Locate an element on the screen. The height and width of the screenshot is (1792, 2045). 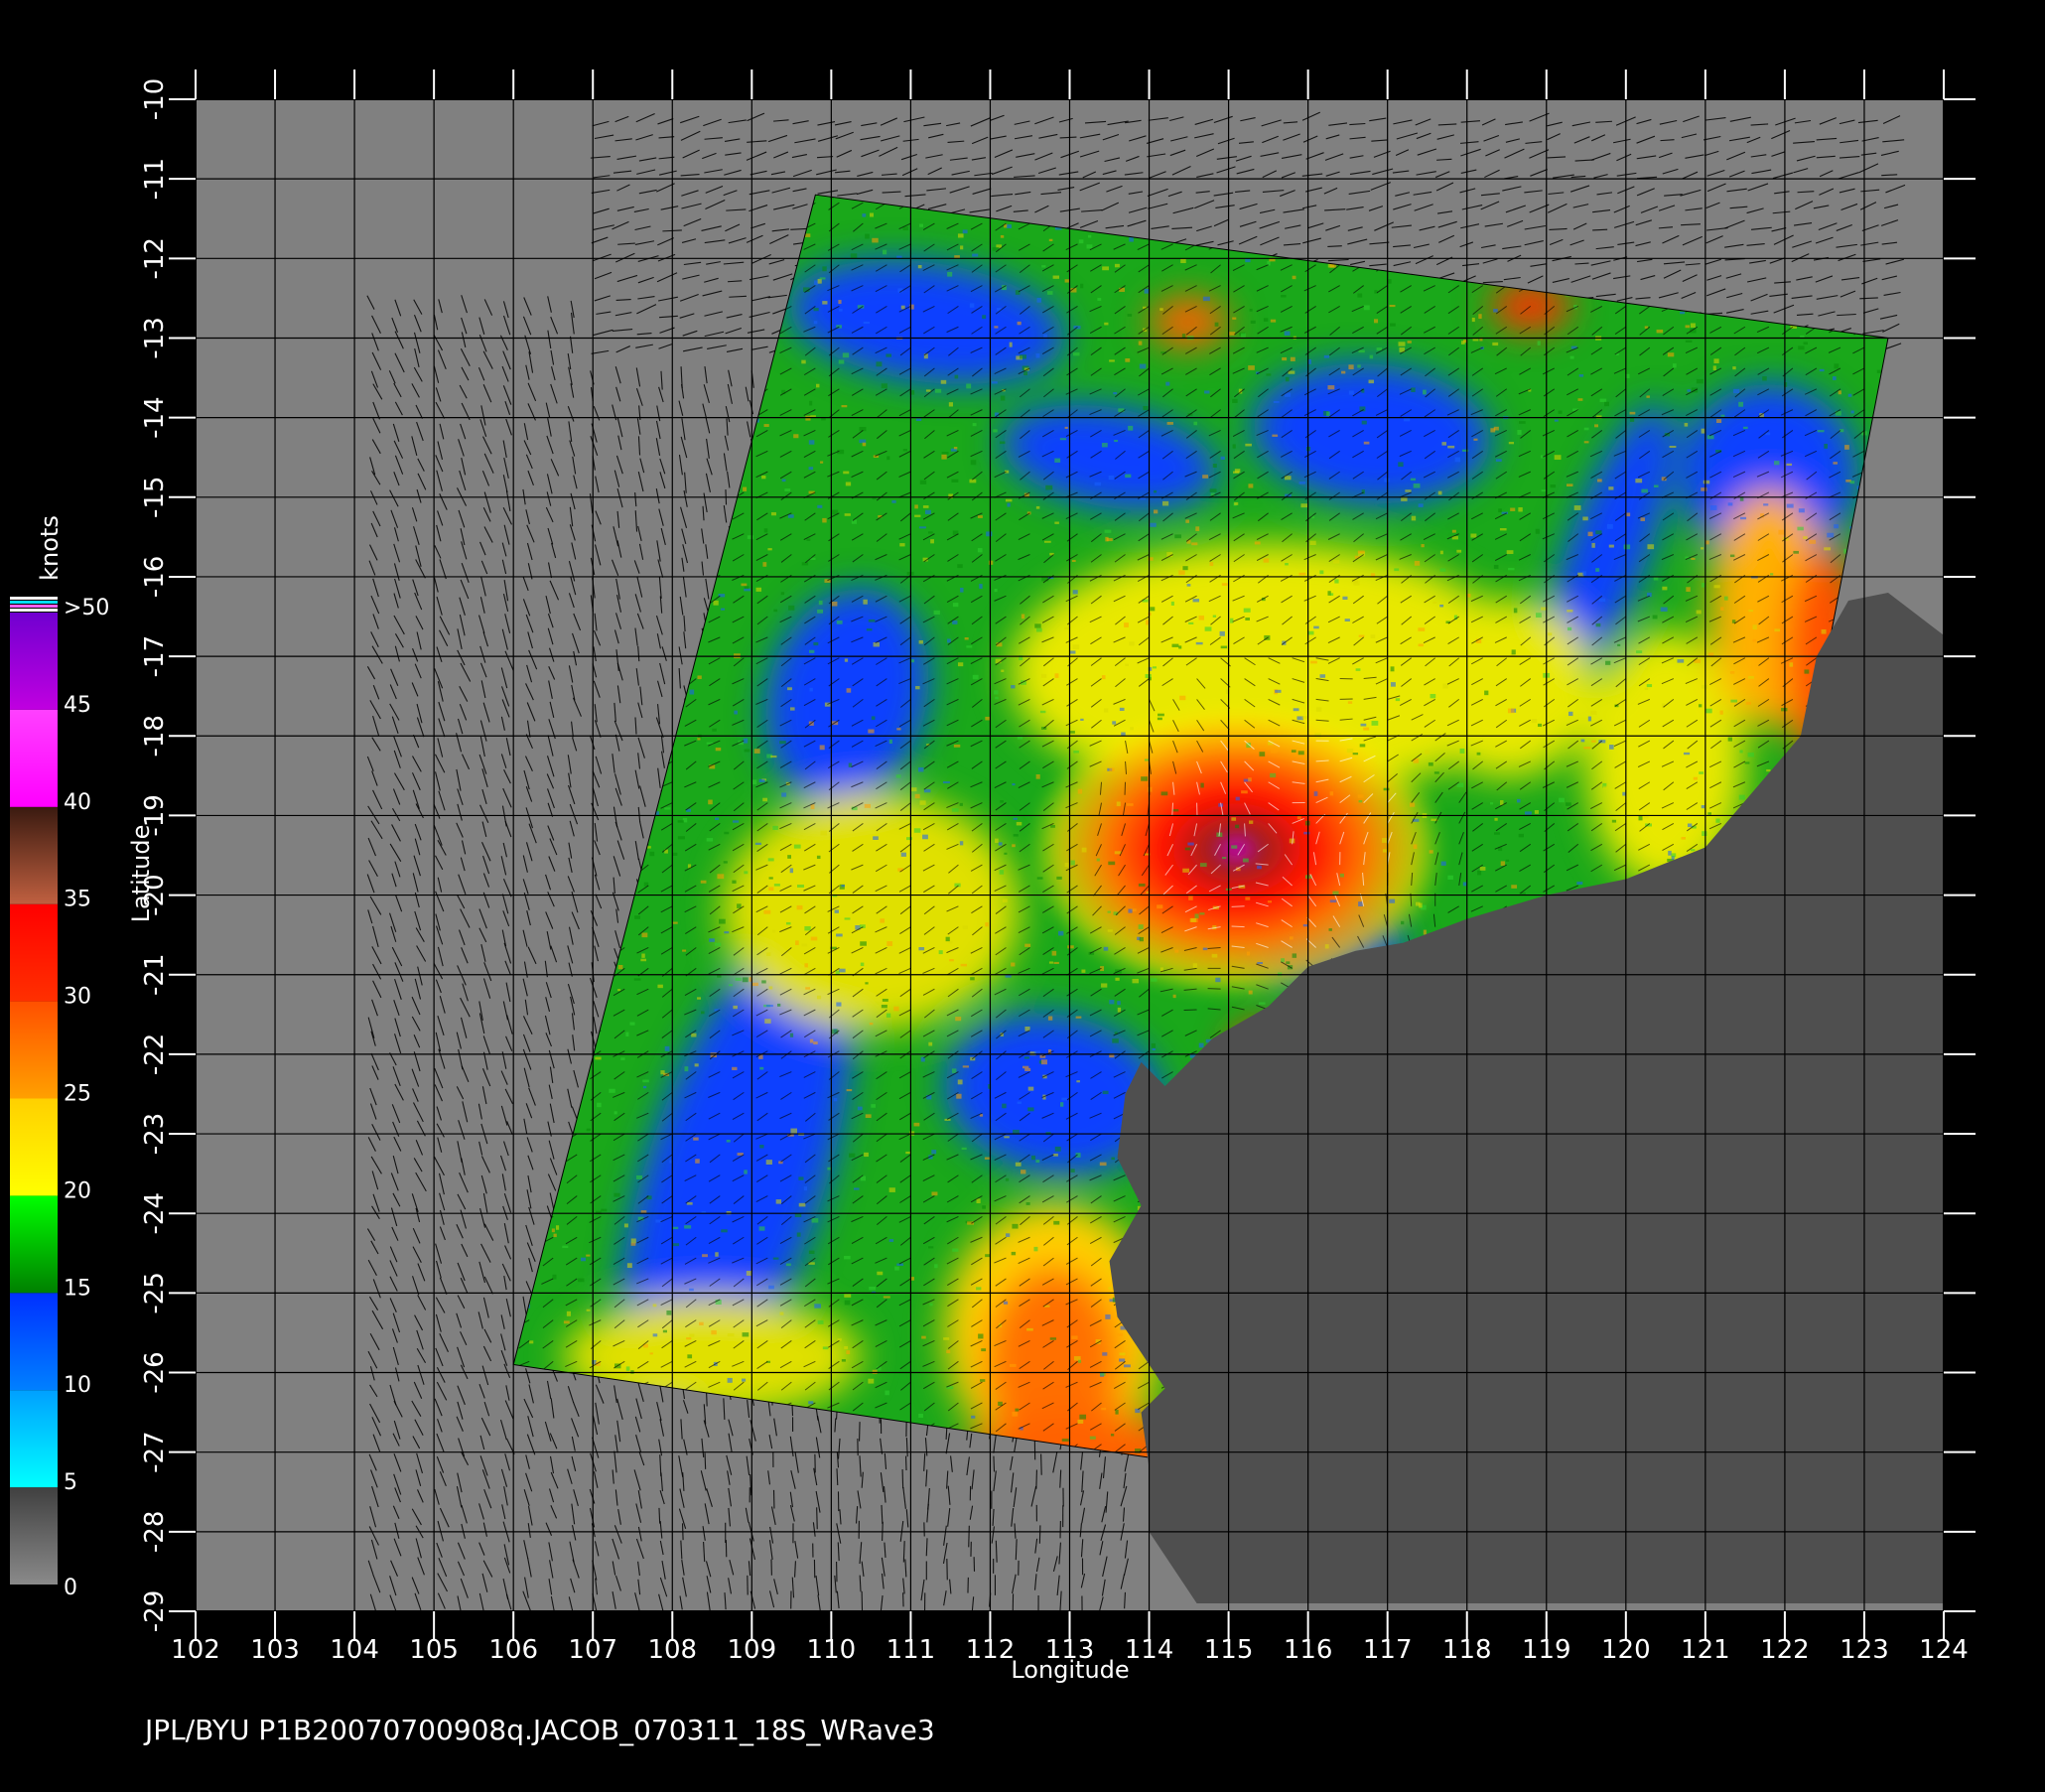
lon-tick-label: 102 is located at coordinates (195, 1650).